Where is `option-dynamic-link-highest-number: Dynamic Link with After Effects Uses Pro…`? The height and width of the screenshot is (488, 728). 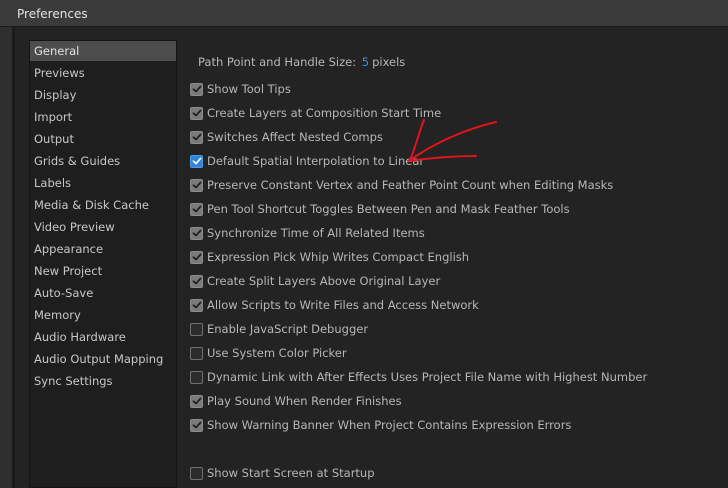 option-dynamic-link-highest-number: Dynamic Link with After Effects Uses Pro… is located at coordinates (418, 377).